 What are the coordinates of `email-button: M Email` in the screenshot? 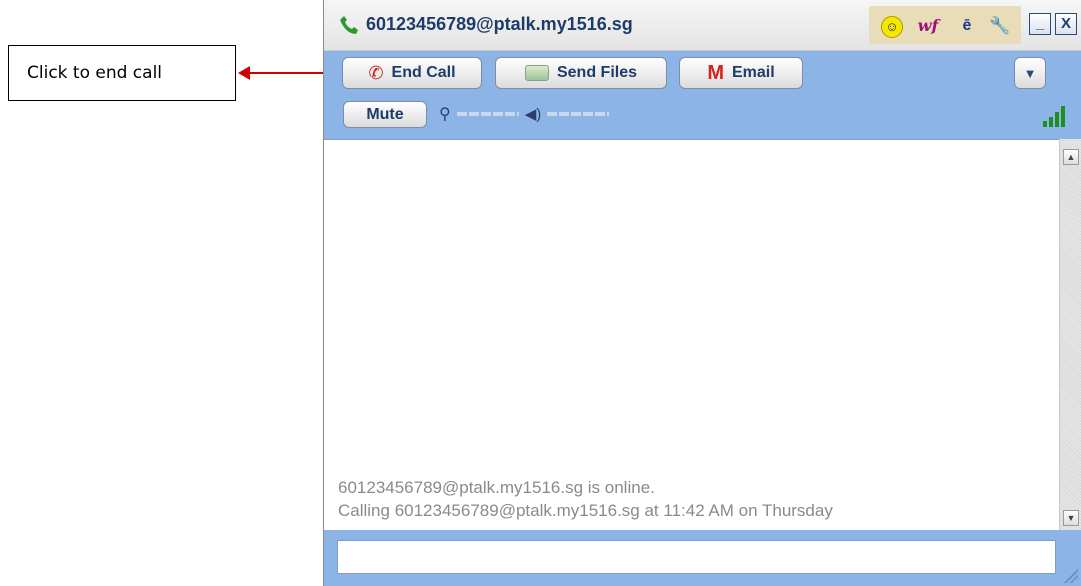 It's located at (741, 73).